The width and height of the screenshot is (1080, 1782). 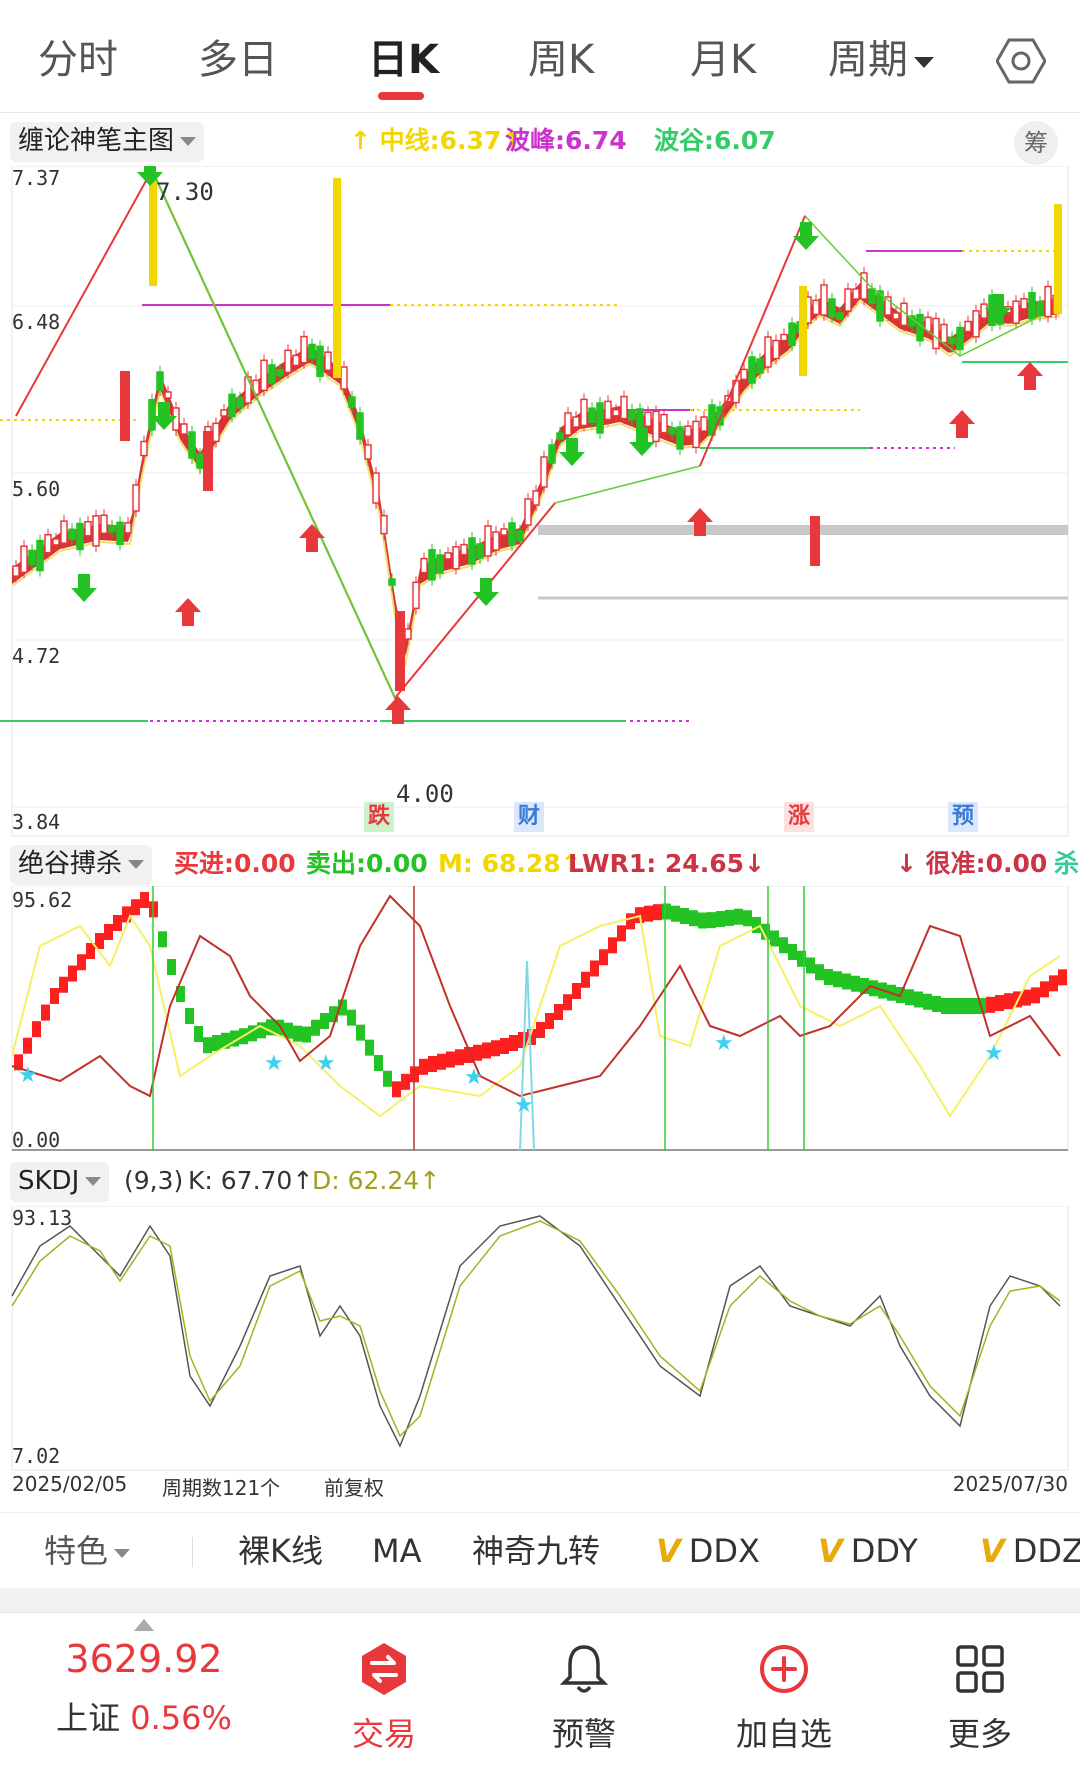 What do you see at coordinates (36, 178) in the screenshot?
I see `y-axis-max: 7.37` at bounding box center [36, 178].